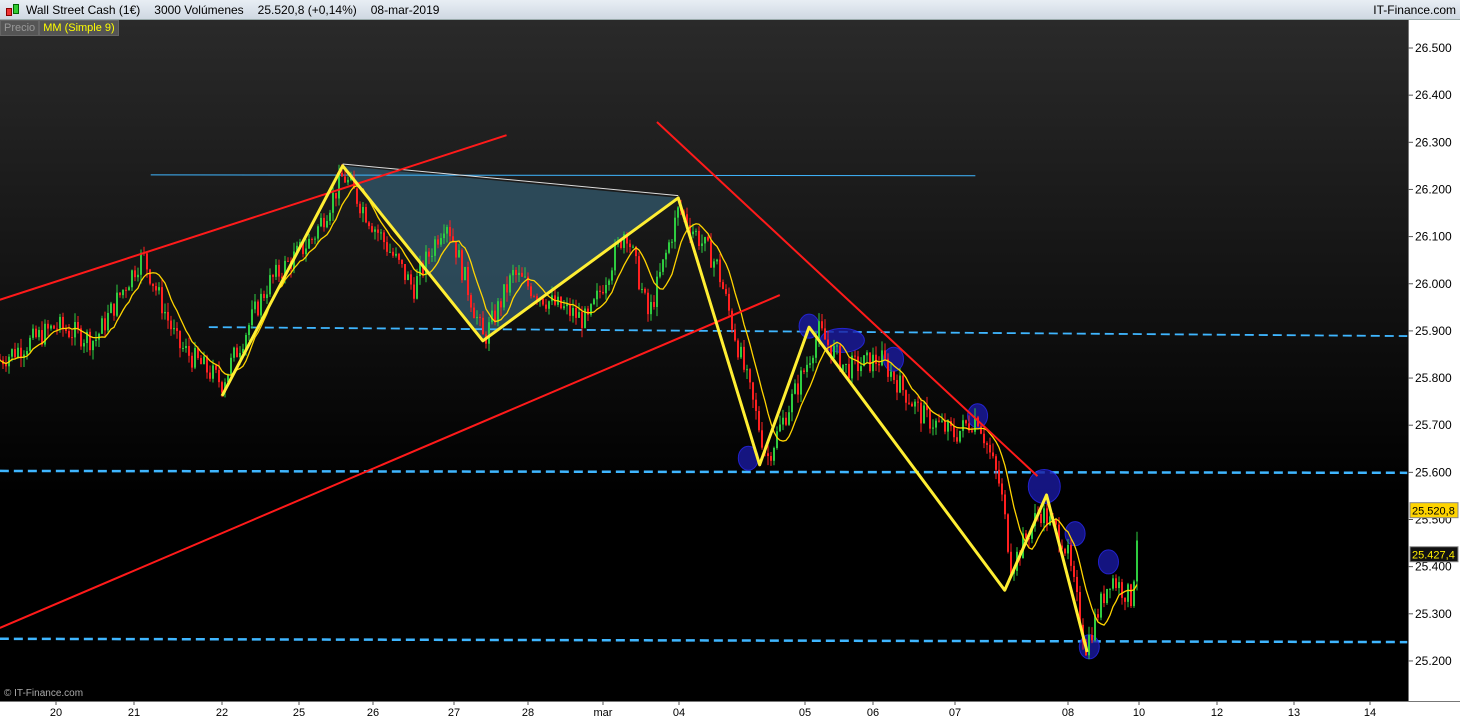 Image resolution: width=1460 pixels, height=720 pixels. What do you see at coordinates (873, 713) in the screenshot?
I see `x-tick-label: 06` at bounding box center [873, 713].